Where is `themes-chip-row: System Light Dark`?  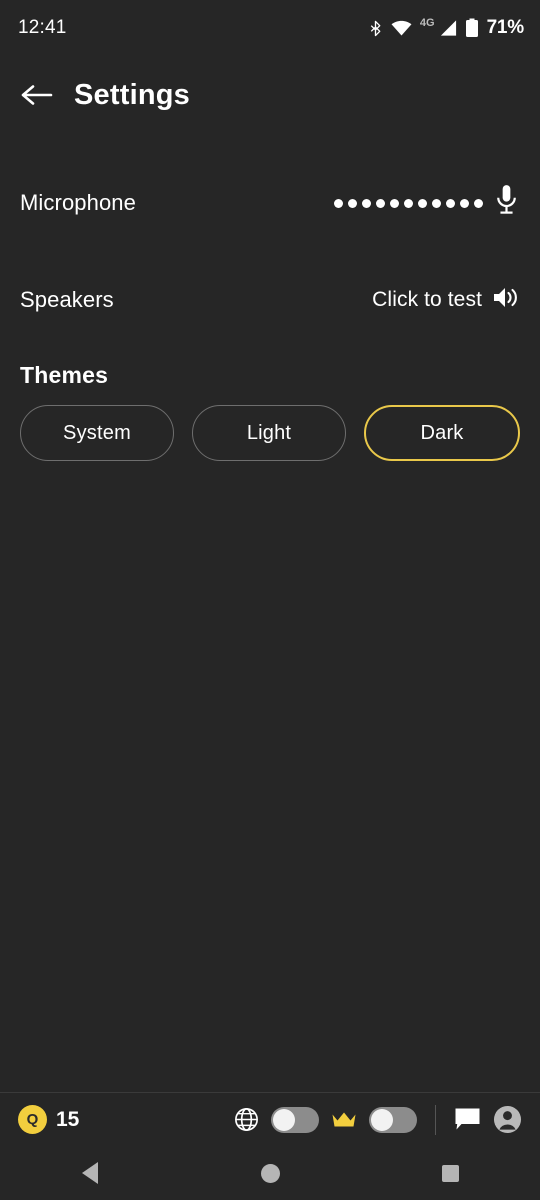 themes-chip-row: System Light Dark is located at coordinates (270, 433).